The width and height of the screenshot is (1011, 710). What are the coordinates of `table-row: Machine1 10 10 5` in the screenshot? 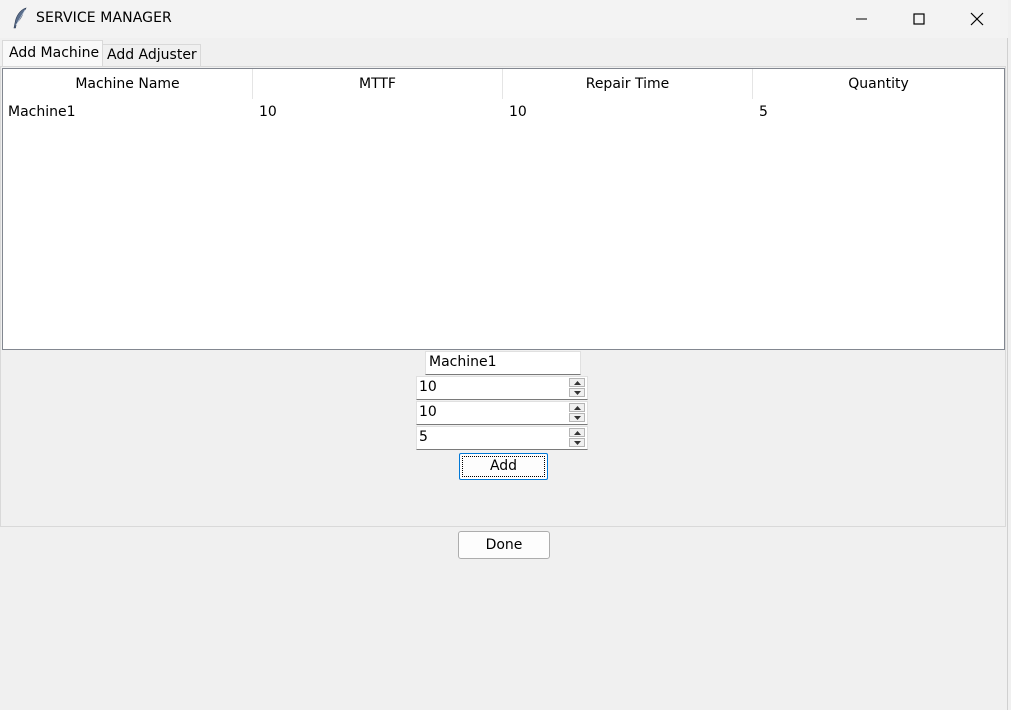 It's located at (503, 112).